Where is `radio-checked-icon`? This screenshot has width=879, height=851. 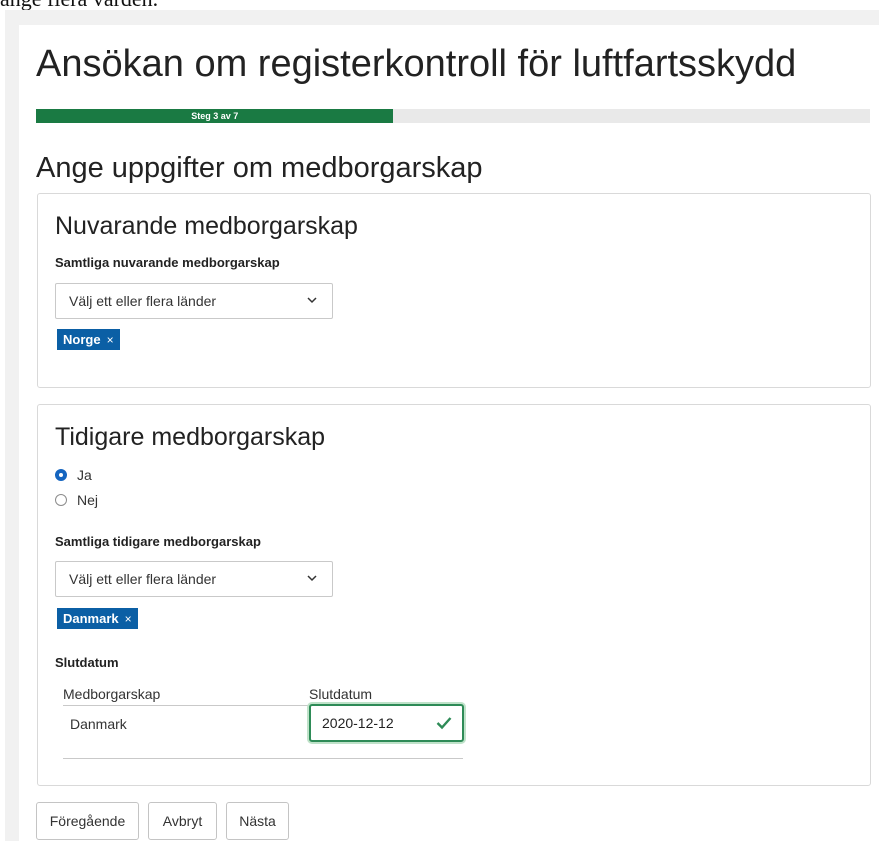
radio-checked-icon is located at coordinates (61, 475).